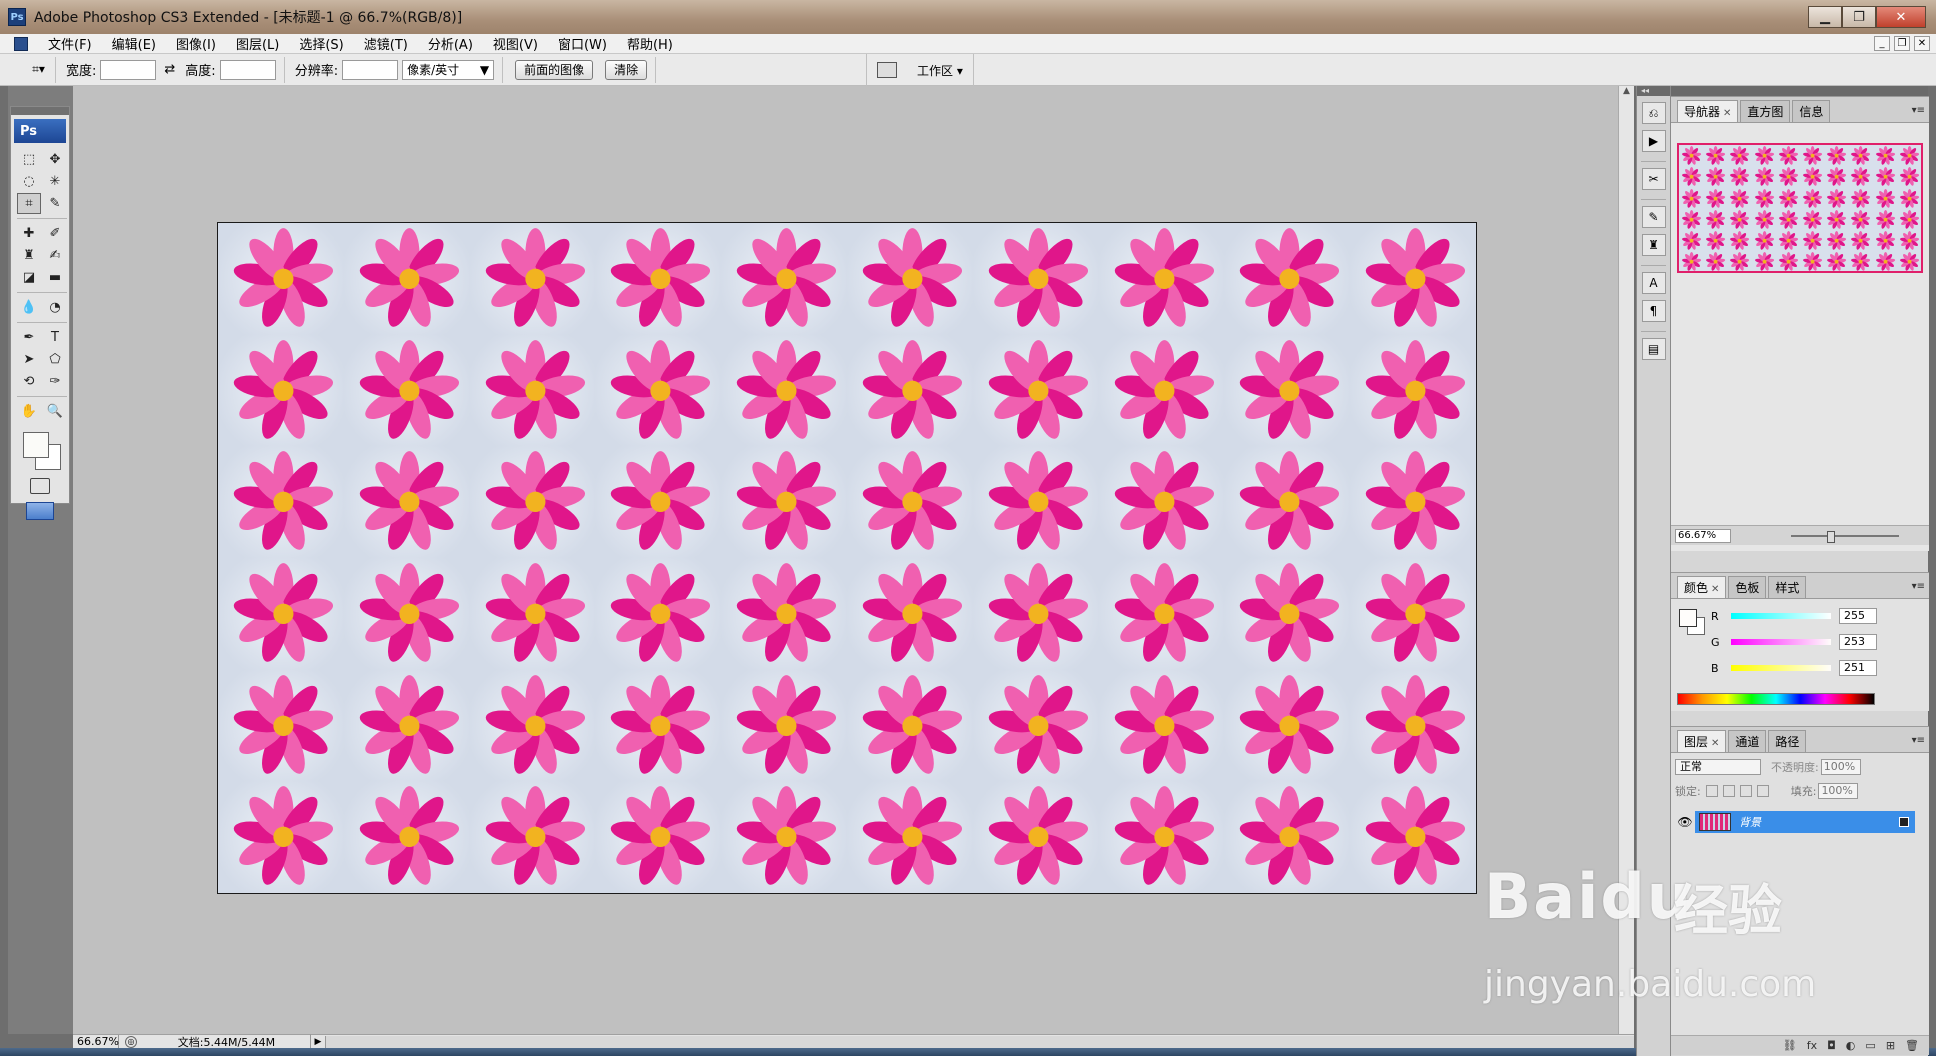 Image resolution: width=1936 pixels, height=1056 pixels. I want to click on width-field, so click(128, 69).